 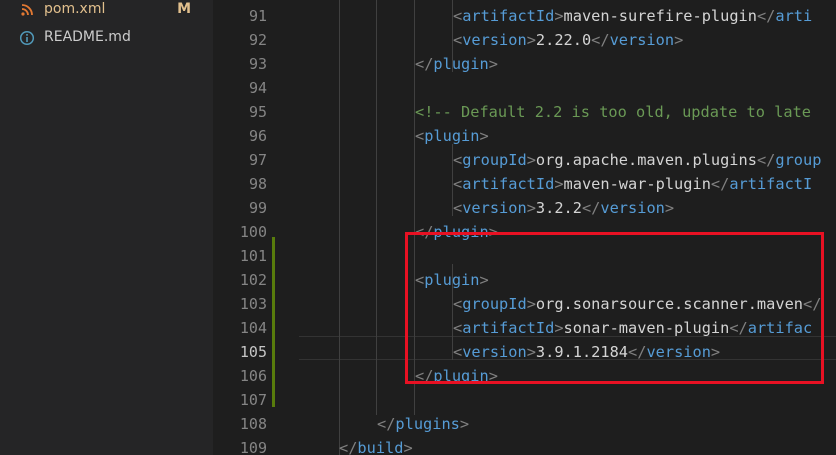 I want to click on code-line: </build>, so click(x=376, y=445).